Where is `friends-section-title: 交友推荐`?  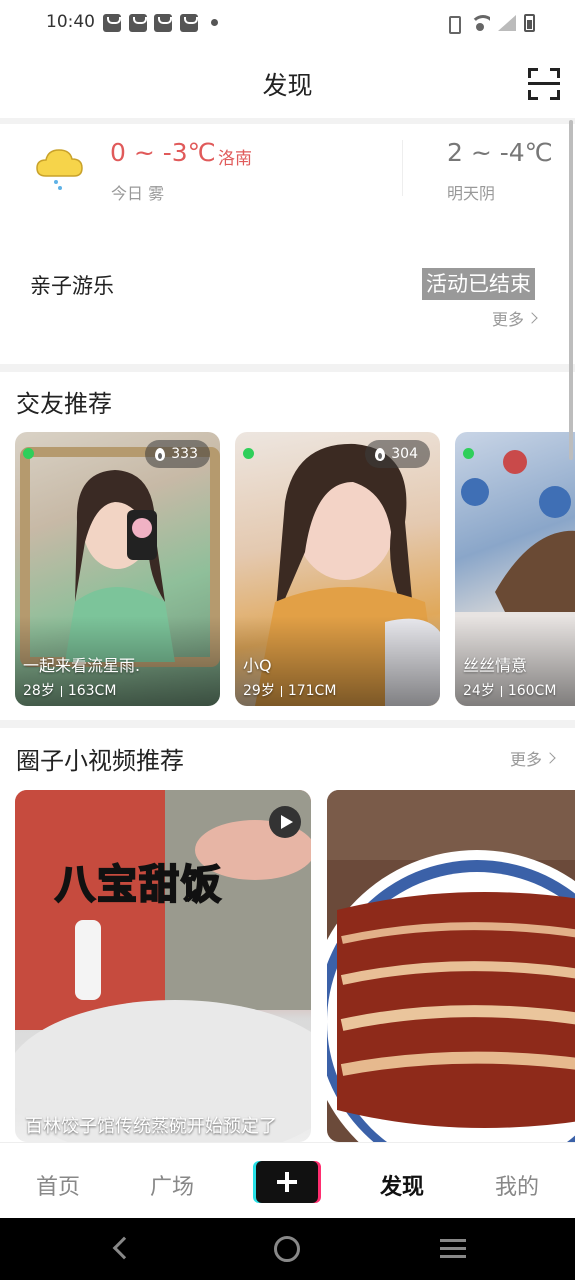 friends-section-title: 交友推荐 is located at coordinates (64, 404).